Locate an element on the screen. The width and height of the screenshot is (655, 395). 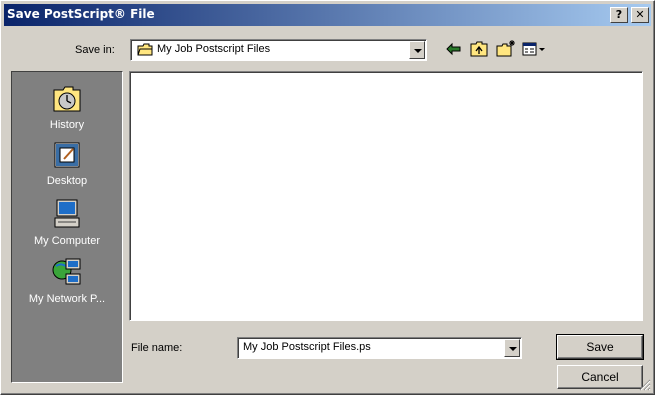
save-button: Save is located at coordinates (600, 347).